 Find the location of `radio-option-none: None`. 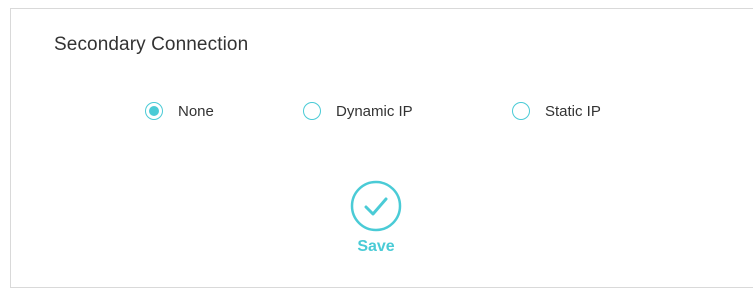

radio-option-none: None is located at coordinates (179, 111).